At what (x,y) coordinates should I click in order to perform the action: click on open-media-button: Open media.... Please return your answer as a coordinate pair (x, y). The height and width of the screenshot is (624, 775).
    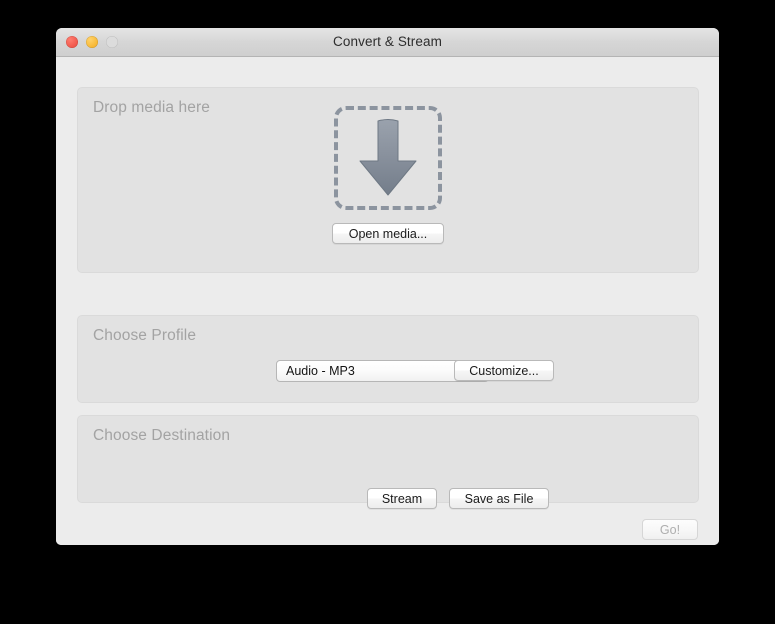
    Looking at the image, I should click on (388, 233).